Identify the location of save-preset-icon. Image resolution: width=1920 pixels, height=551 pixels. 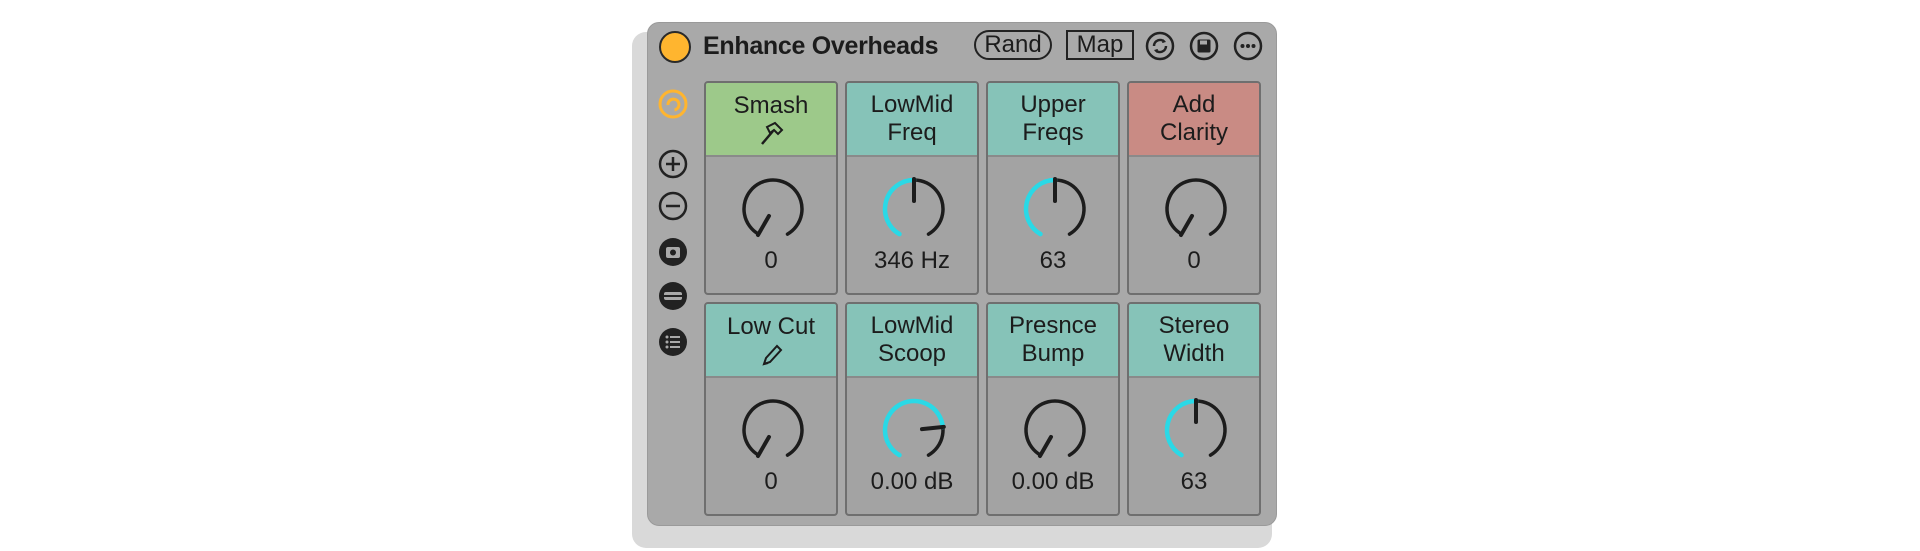
(1204, 46).